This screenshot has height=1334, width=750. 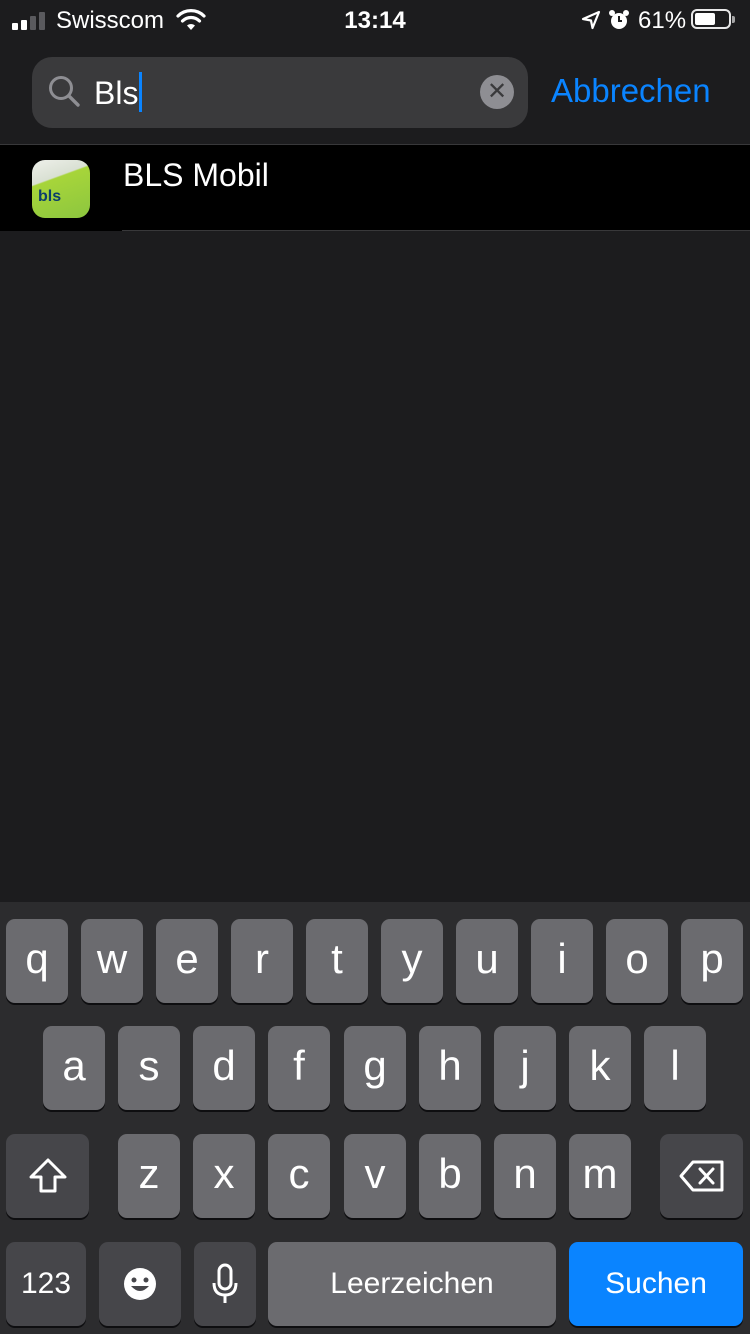 What do you see at coordinates (662, 20) in the screenshot?
I see `battery-percent: 61%` at bounding box center [662, 20].